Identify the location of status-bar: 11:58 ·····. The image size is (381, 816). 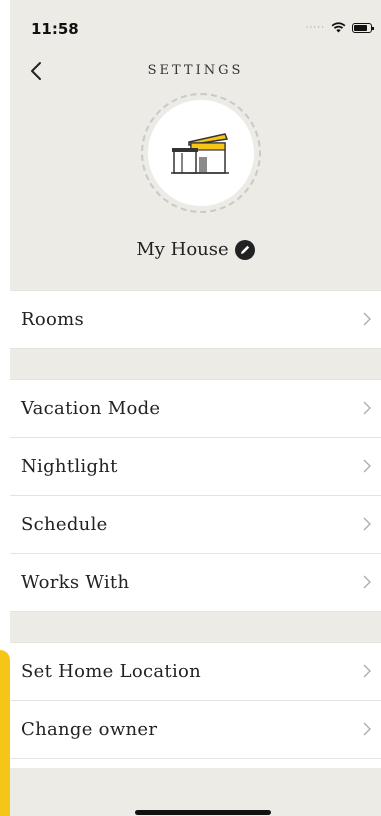
(195, 23).